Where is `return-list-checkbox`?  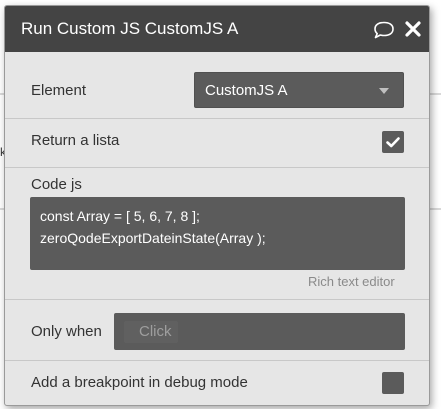
return-list-checkbox is located at coordinates (393, 142).